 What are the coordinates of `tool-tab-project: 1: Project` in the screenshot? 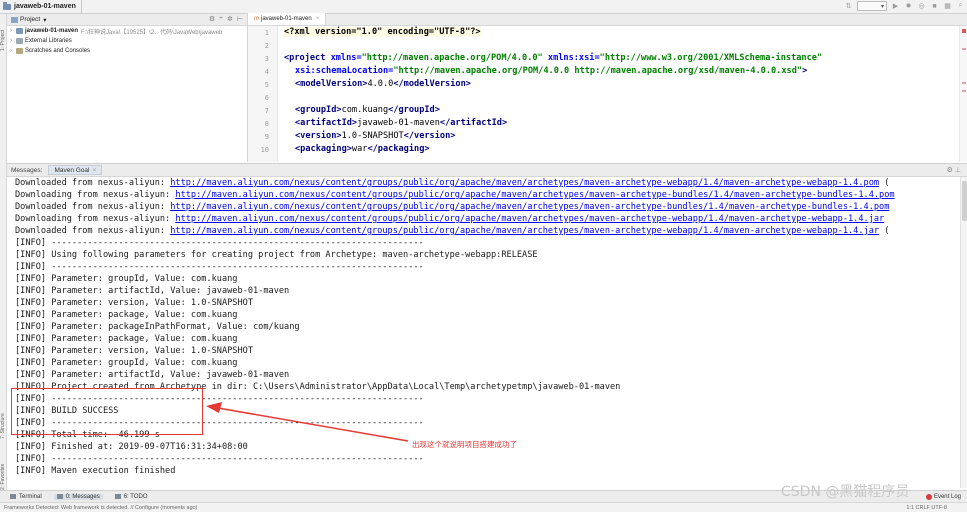 It's located at (3, 40).